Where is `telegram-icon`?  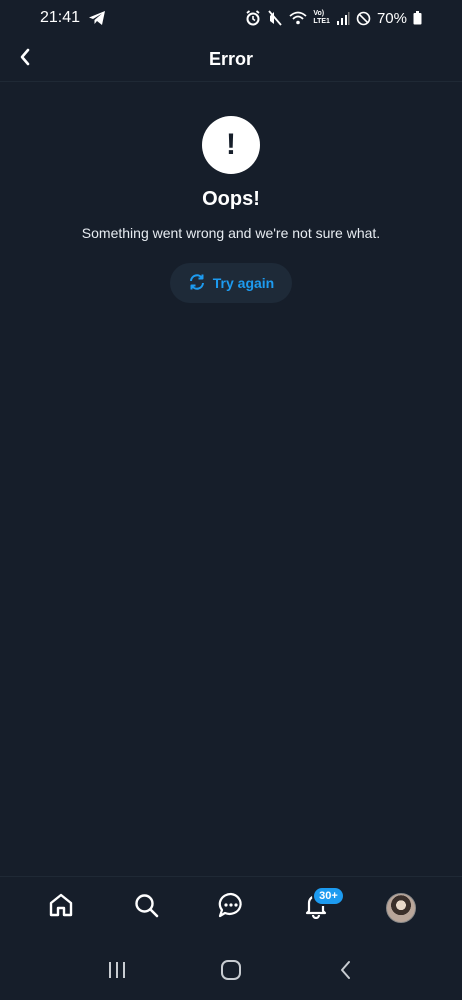
telegram-icon is located at coordinates (97, 18).